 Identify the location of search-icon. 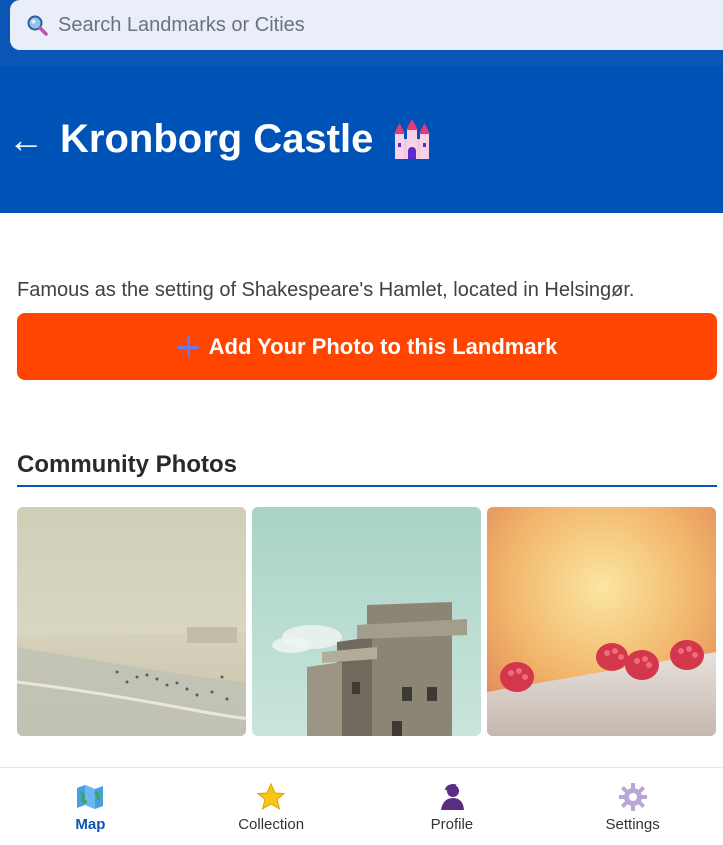
(37, 25).